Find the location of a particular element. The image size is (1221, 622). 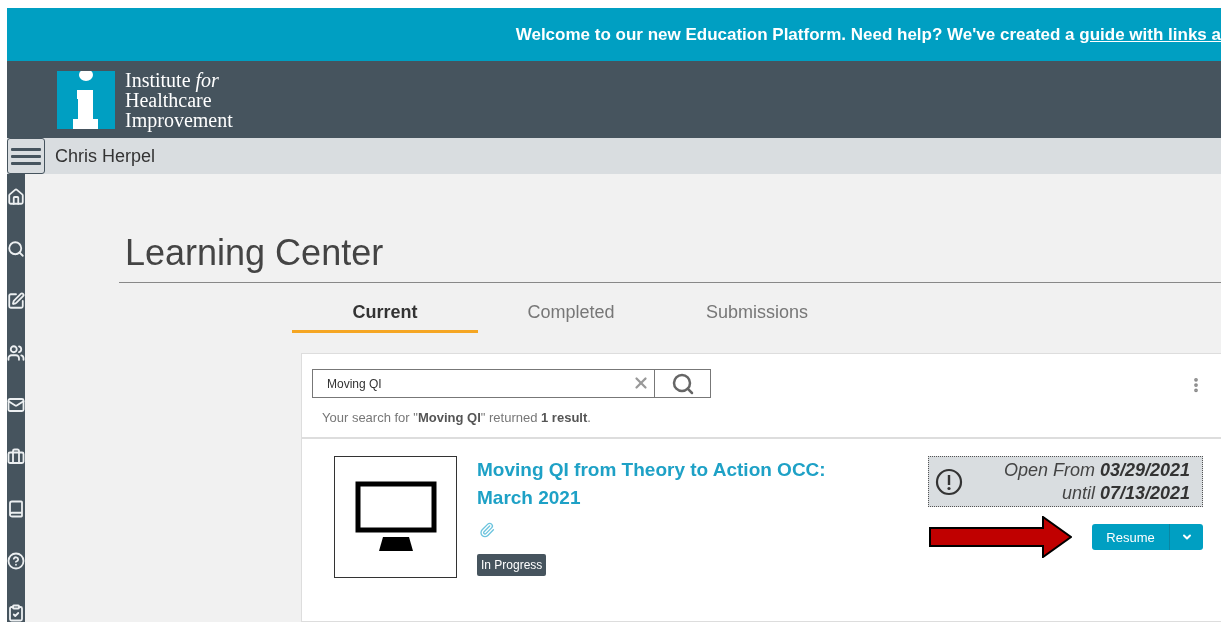

edit-icon is located at coordinates (16, 301).